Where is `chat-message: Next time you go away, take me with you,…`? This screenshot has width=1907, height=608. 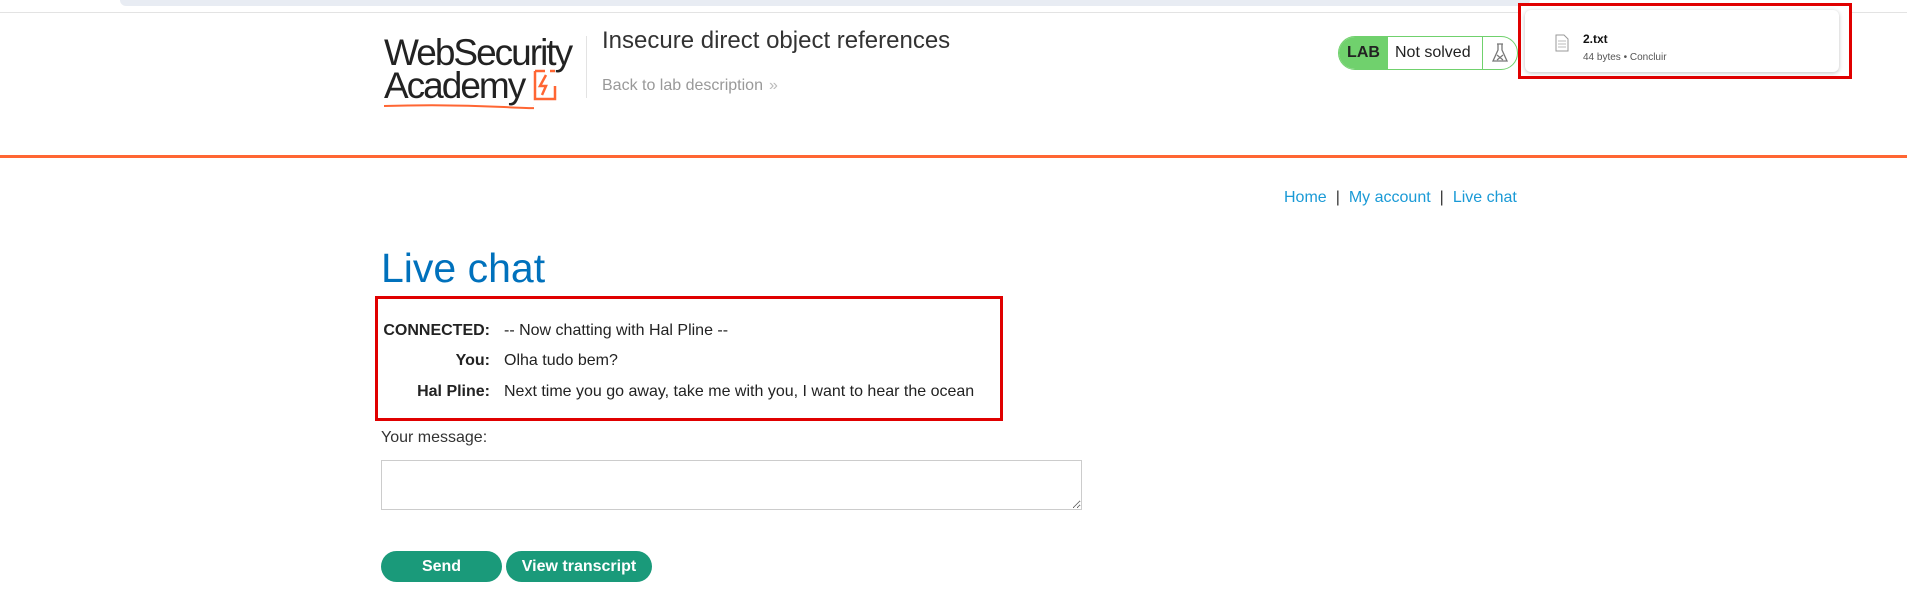
chat-message: Next time you go away, take me with you,… is located at coordinates (739, 391).